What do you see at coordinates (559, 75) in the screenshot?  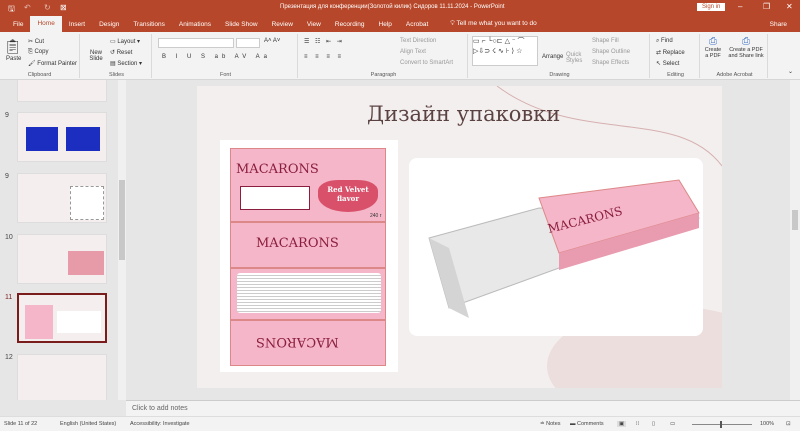 I see `drawing-label: Drawing` at bounding box center [559, 75].